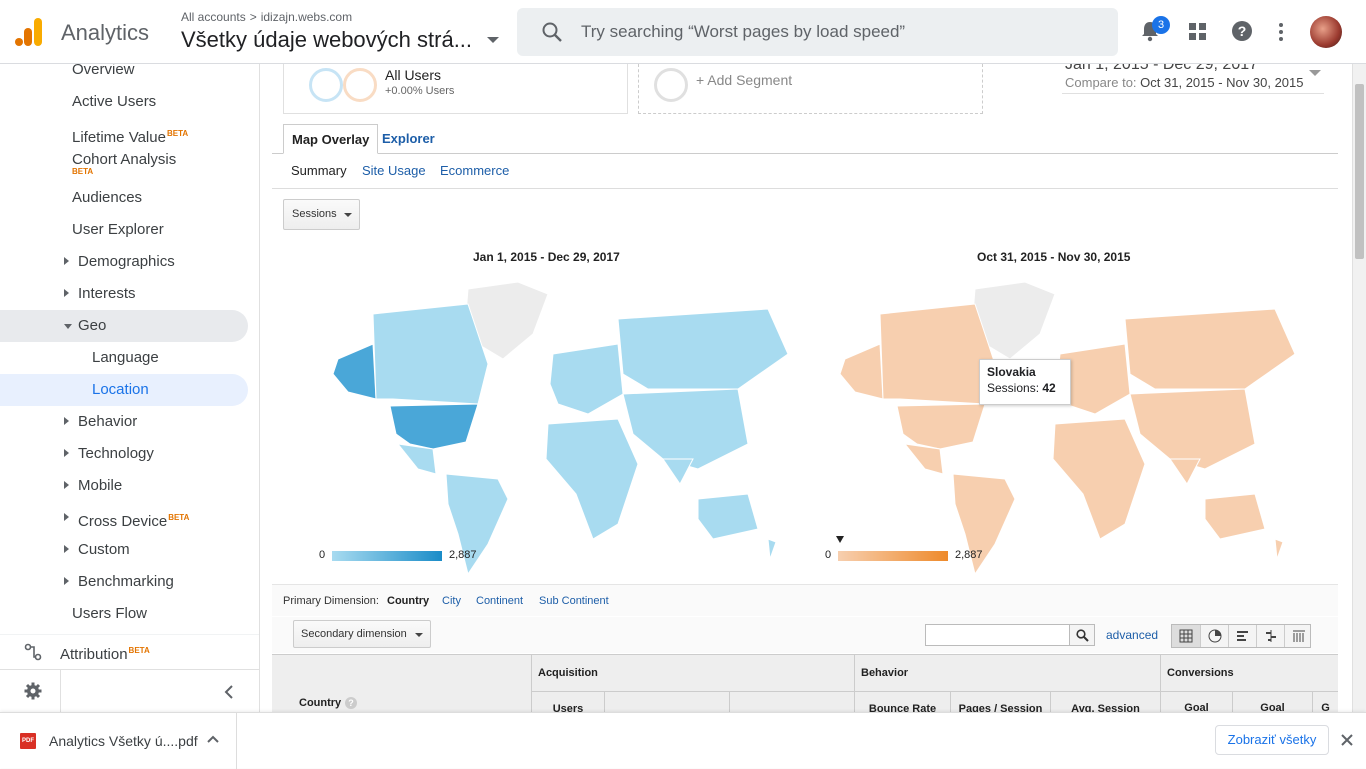 The image size is (1366, 769). What do you see at coordinates (124, 102) in the screenshot?
I see `sidebar-item-active-users: Active Users` at bounding box center [124, 102].